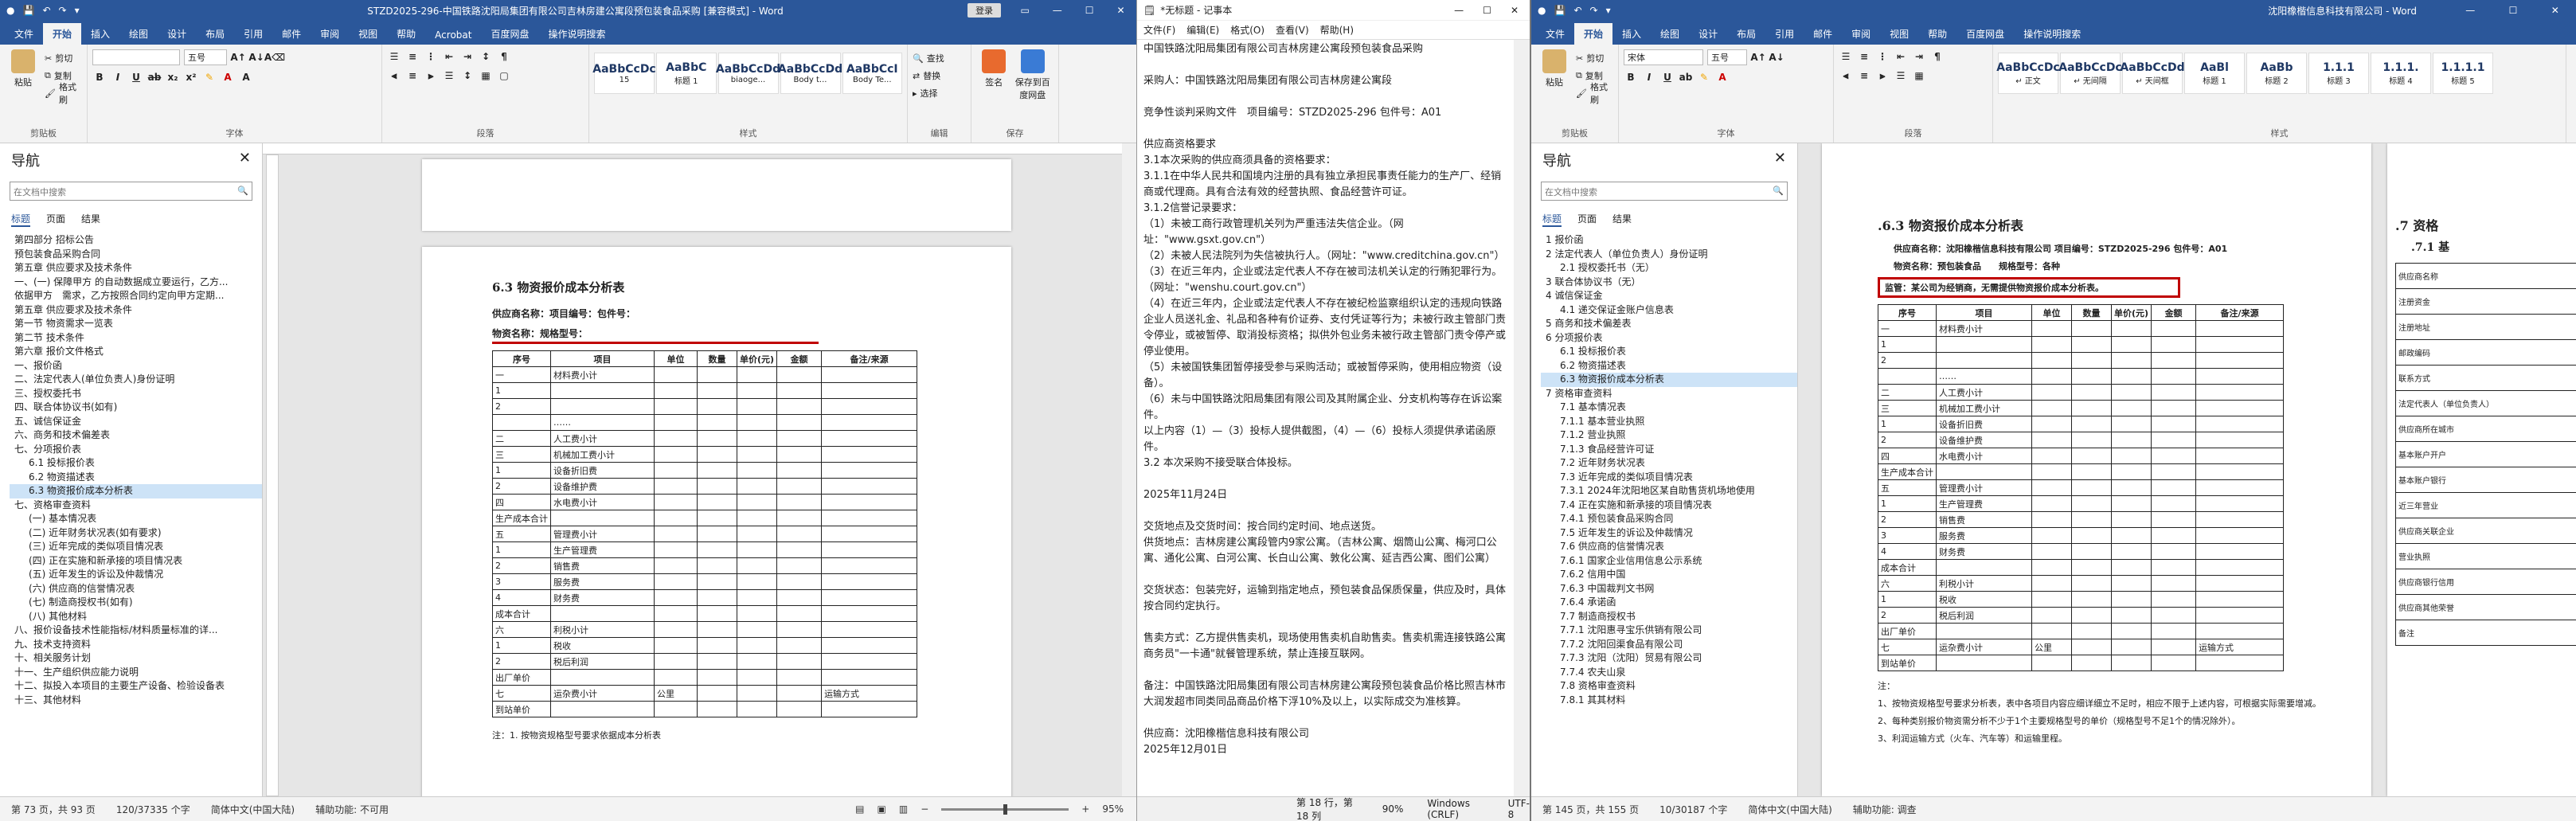  I want to click on align-center-icon: ≡, so click(1864, 75).